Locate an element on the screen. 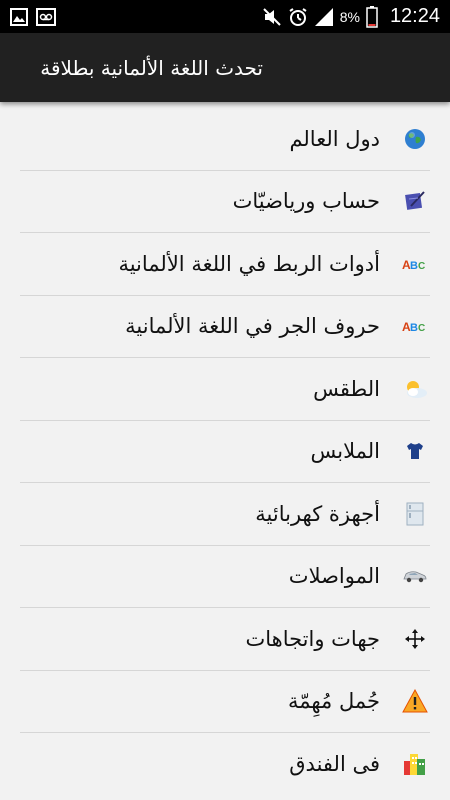 This screenshot has height=800, width=450. menu-item-label: الطقس is located at coordinates (346, 388).